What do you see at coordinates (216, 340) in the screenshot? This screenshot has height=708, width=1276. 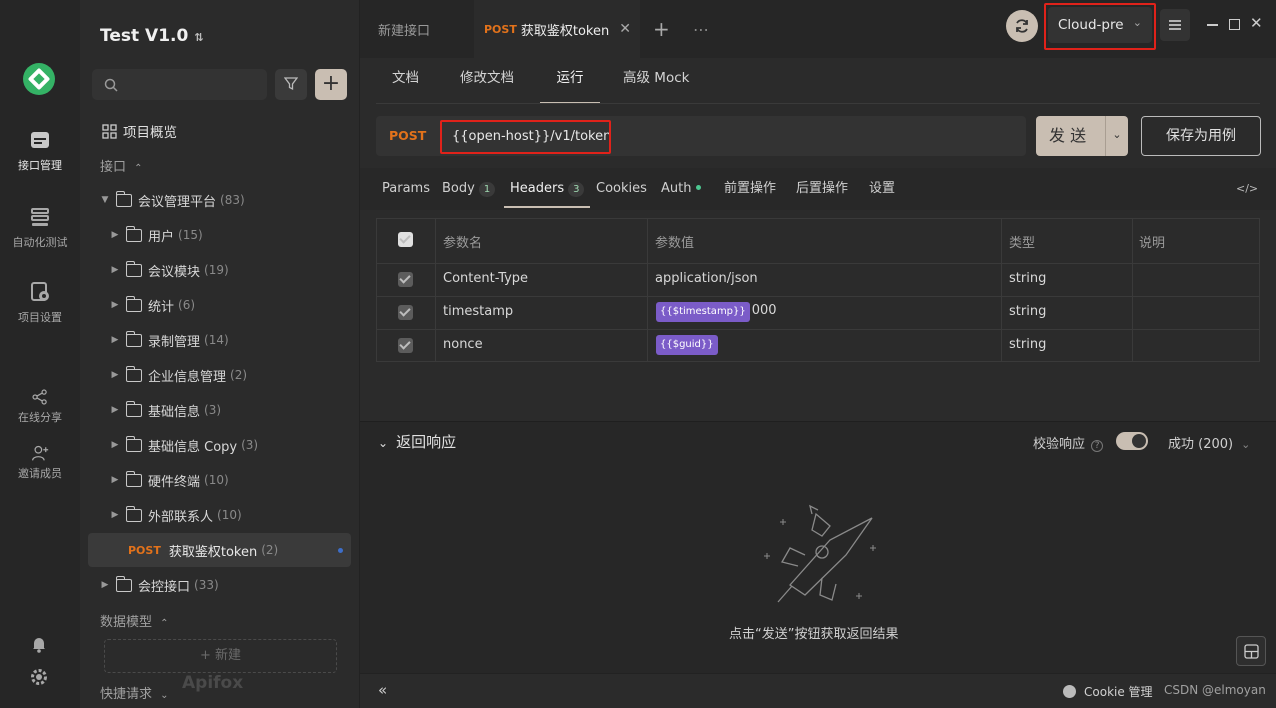 I see `folder-count: (14)` at bounding box center [216, 340].